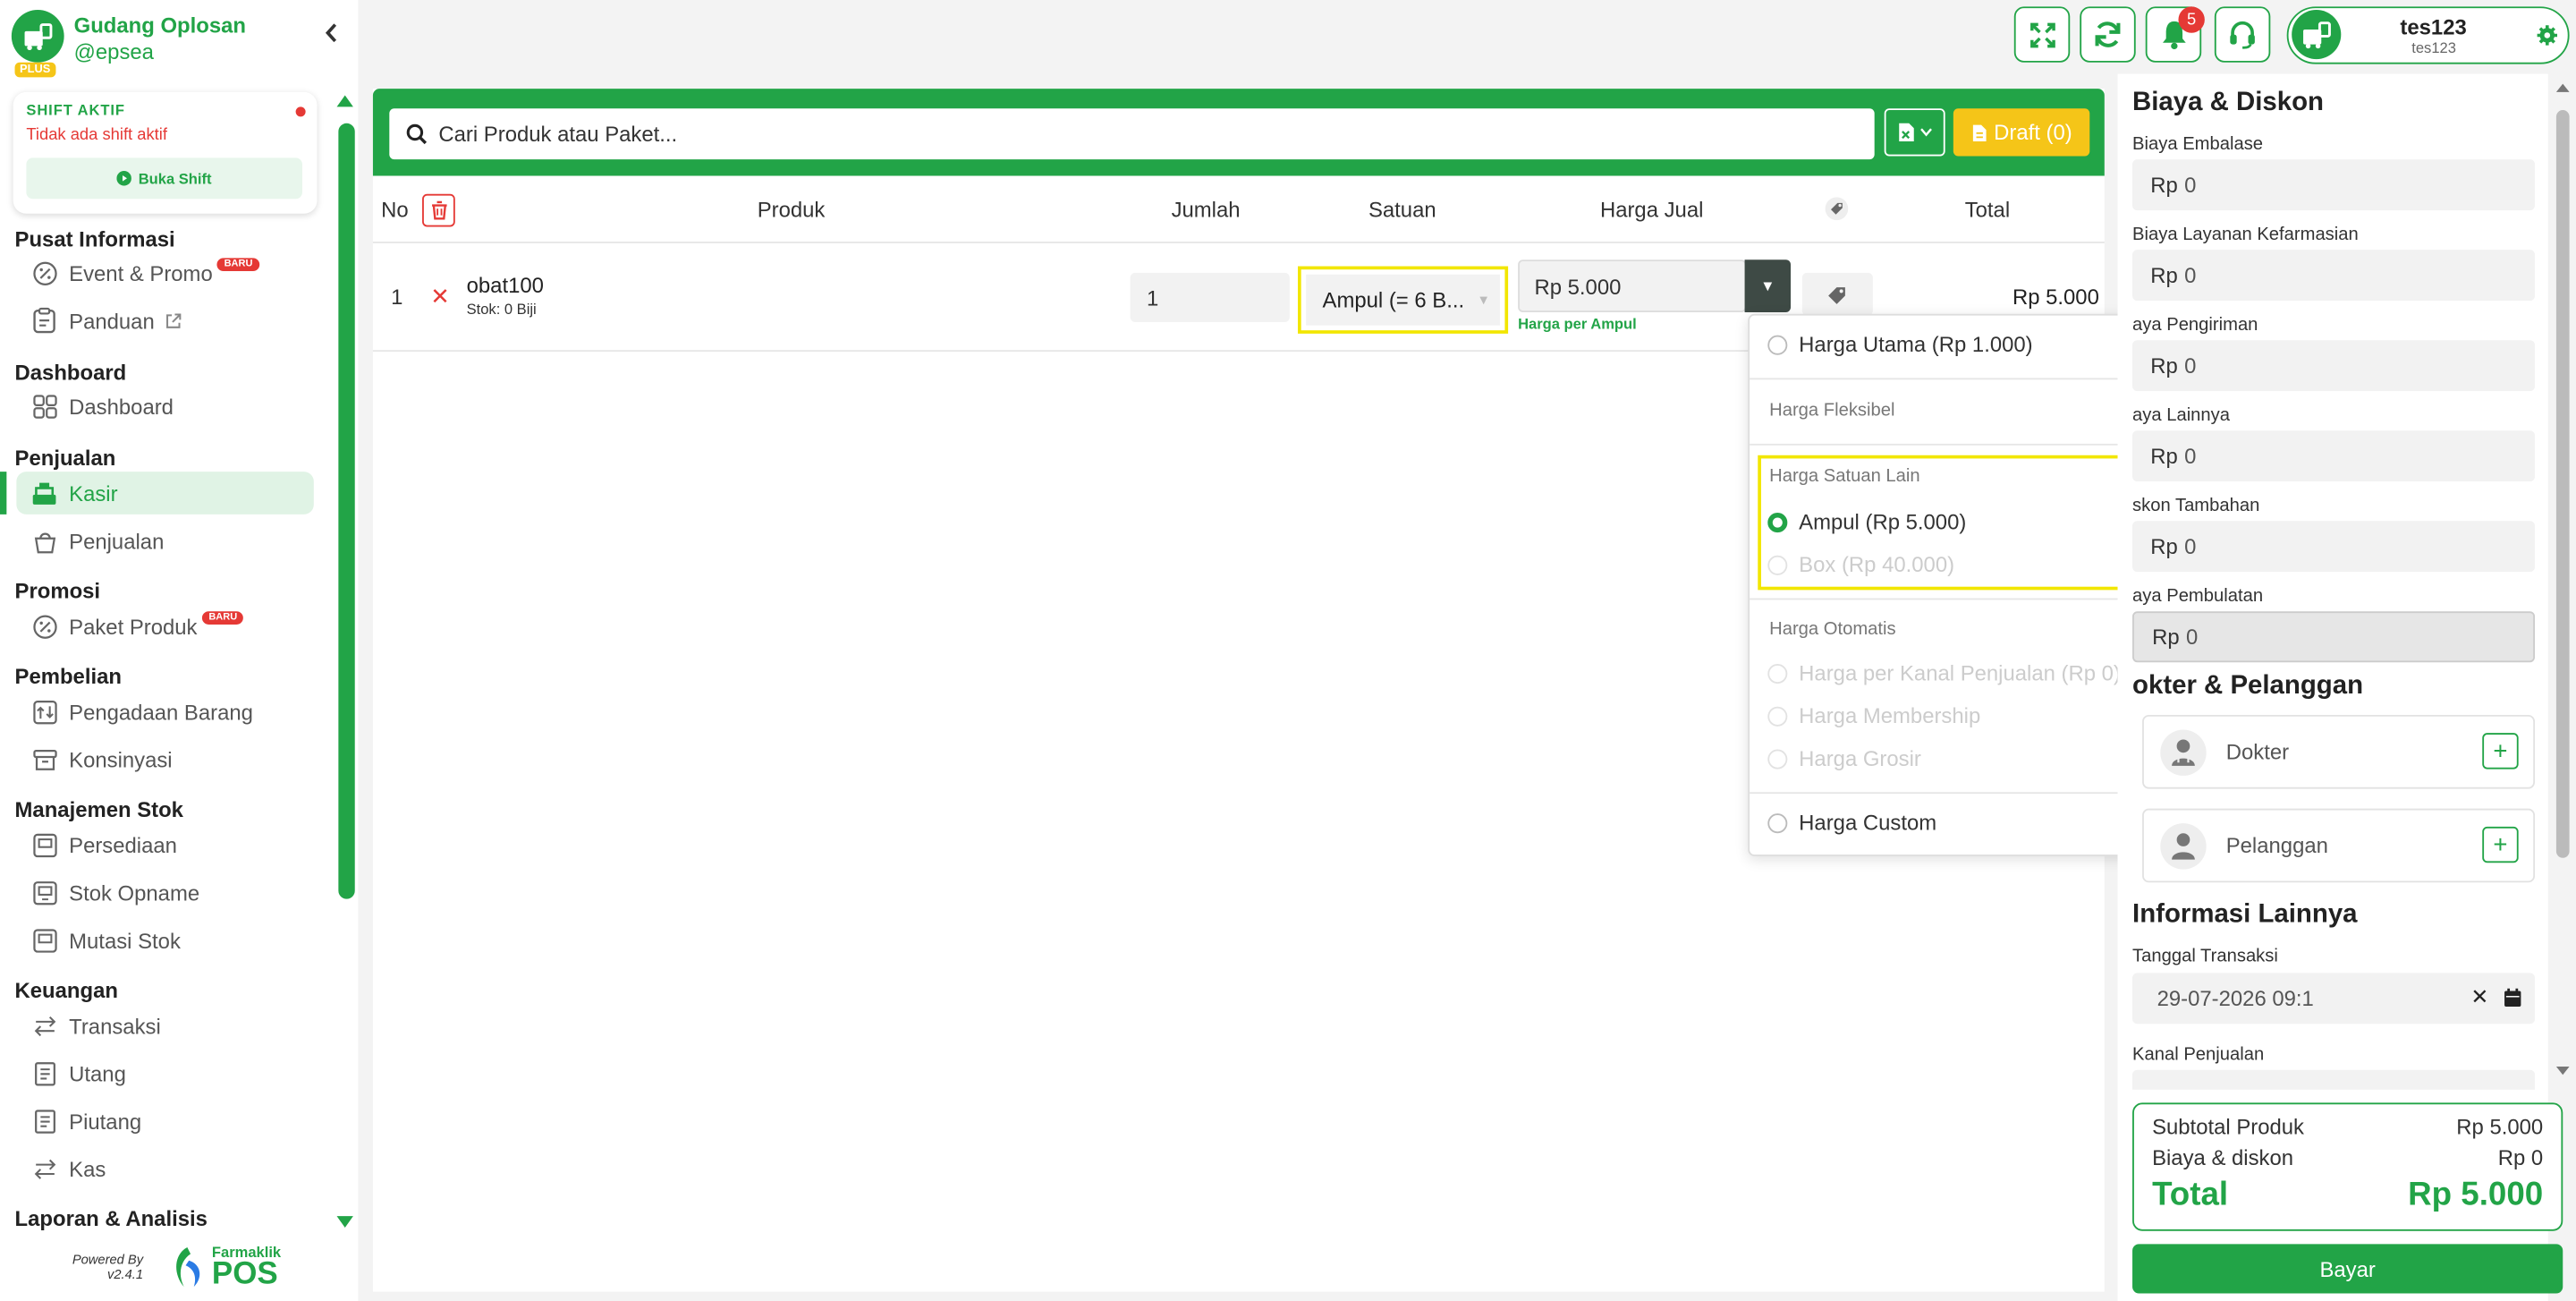  I want to click on pay-button: Bayar, so click(2347, 1269).